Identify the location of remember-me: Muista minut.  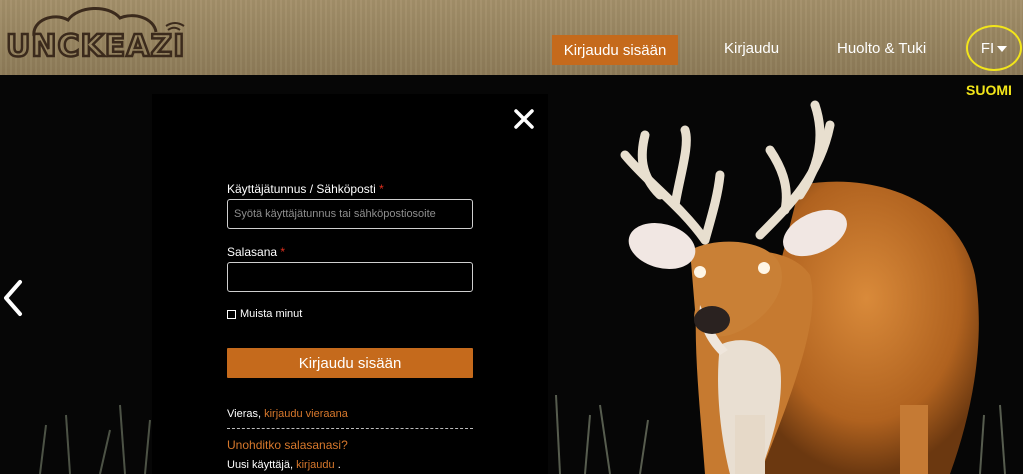
(264, 314).